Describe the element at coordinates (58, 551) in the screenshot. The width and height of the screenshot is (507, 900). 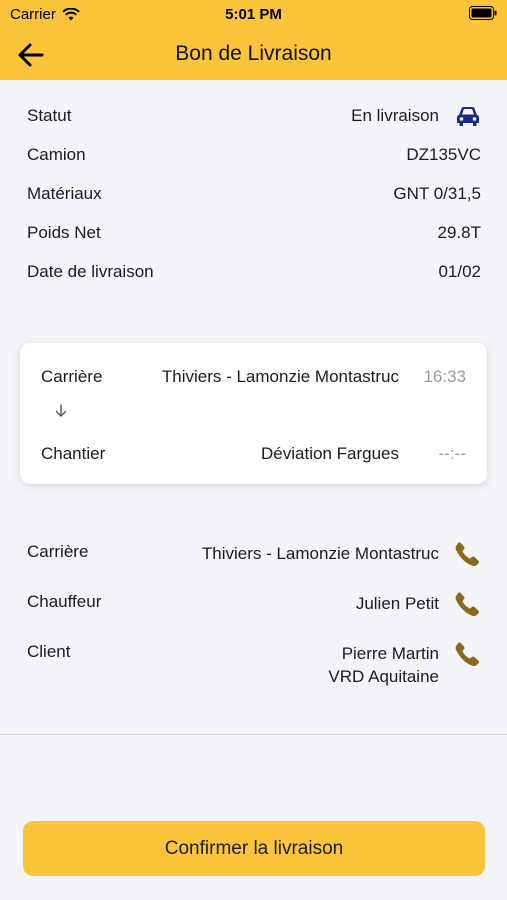
I see `quarry-contact-label: Carrière` at that location.